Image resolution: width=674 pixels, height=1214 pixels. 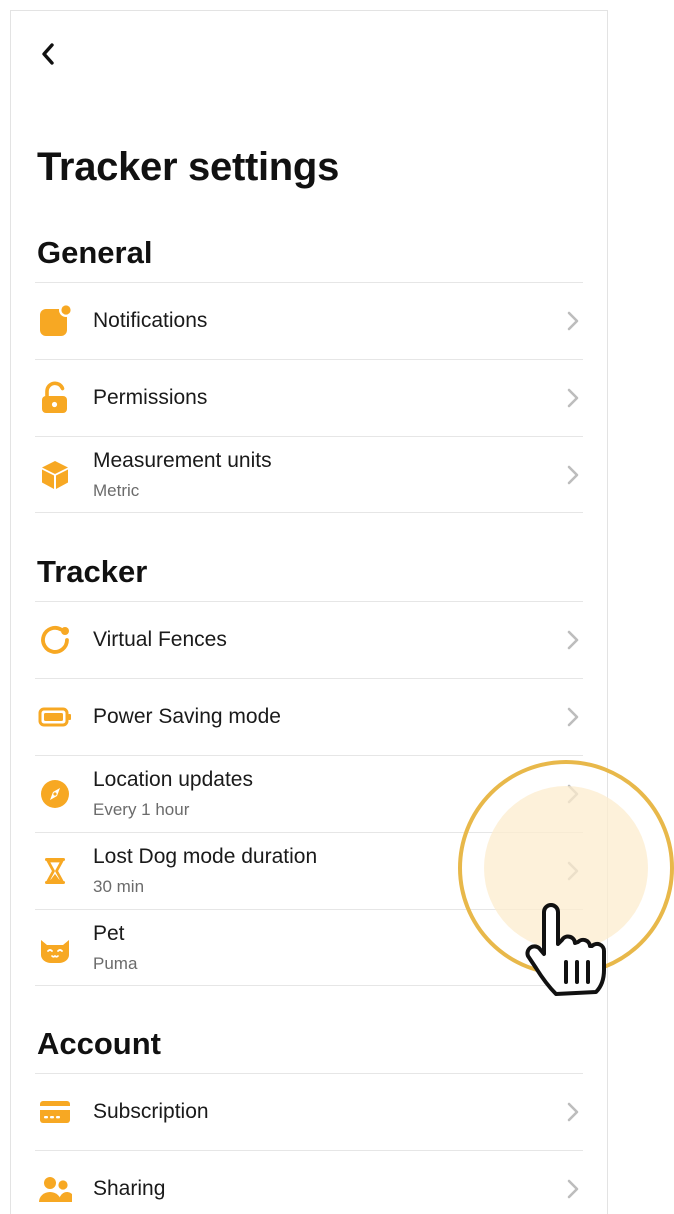 What do you see at coordinates (55, 321) in the screenshot?
I see `notification-badge-icon` at bounding box center [55, 321].